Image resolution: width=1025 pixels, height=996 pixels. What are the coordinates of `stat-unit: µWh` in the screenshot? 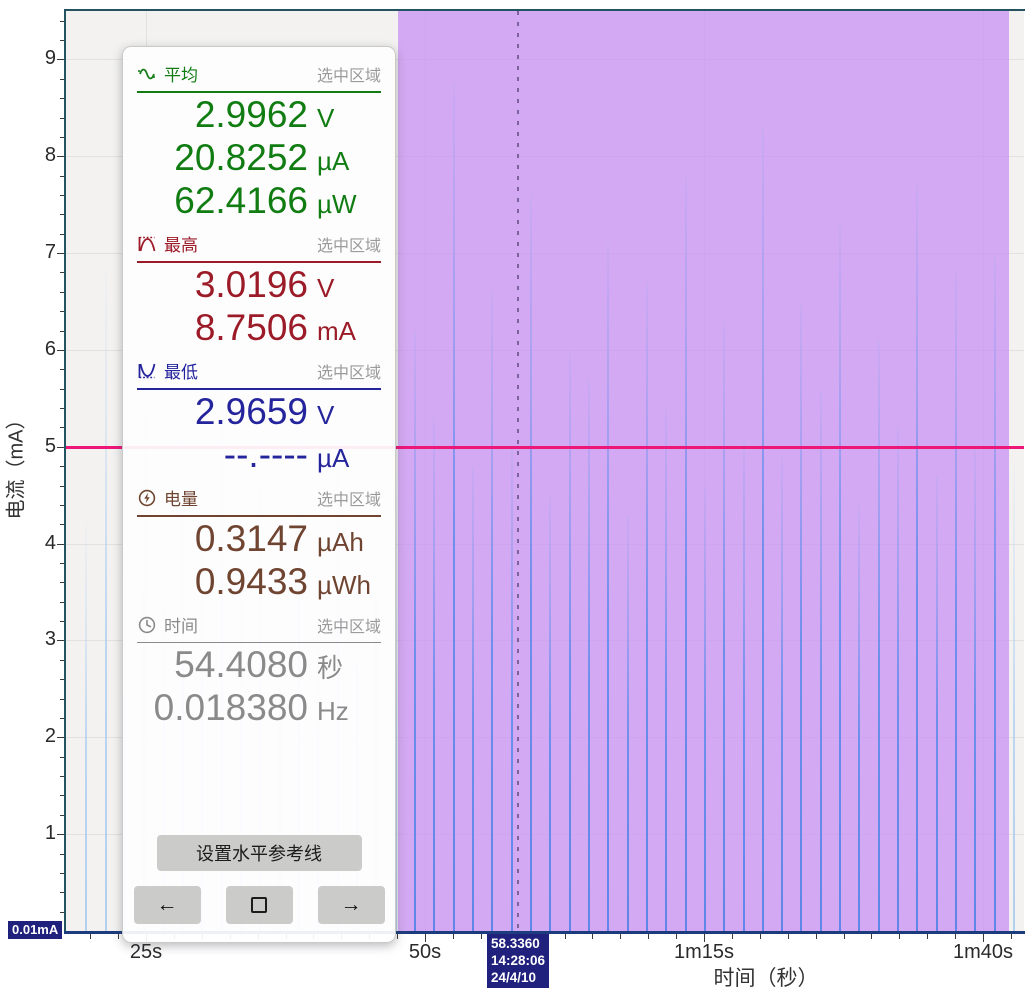 It's located at (344, 585).